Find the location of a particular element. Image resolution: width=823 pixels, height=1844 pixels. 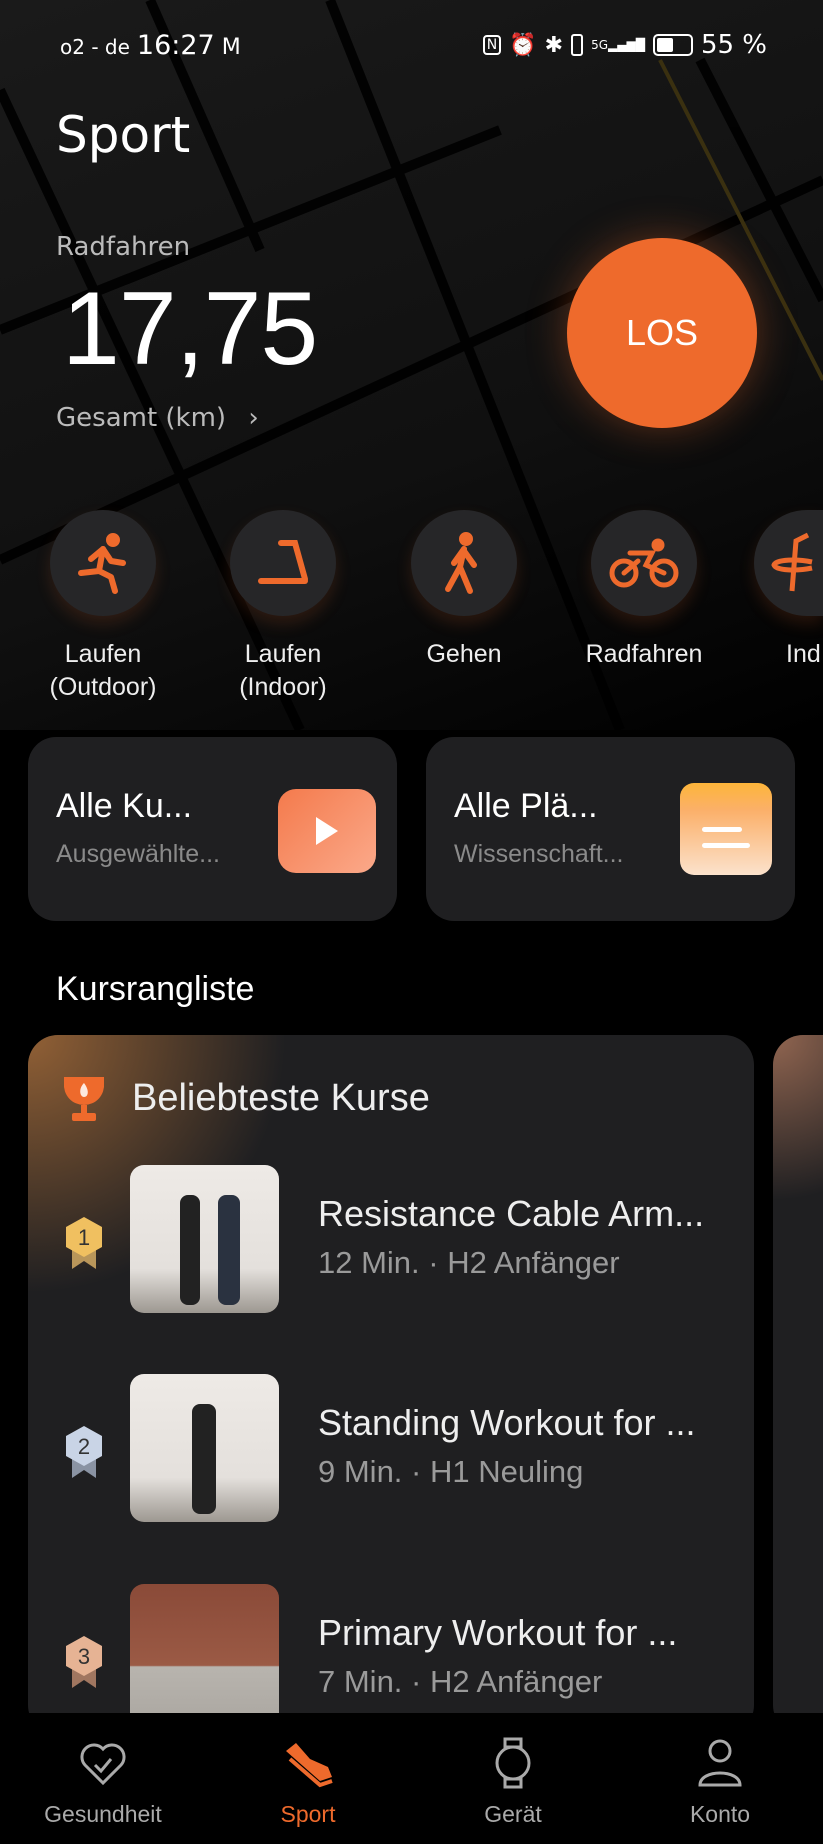

status-left: o2 - de 16:27 M is located at coordinates (150, 45).